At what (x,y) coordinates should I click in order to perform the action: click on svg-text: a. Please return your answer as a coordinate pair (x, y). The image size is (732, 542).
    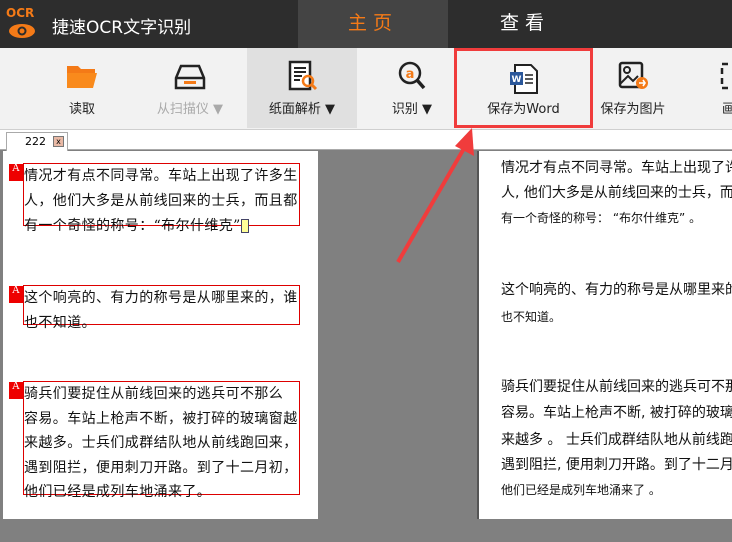
    Looking at the image, I should click on (410, 74).